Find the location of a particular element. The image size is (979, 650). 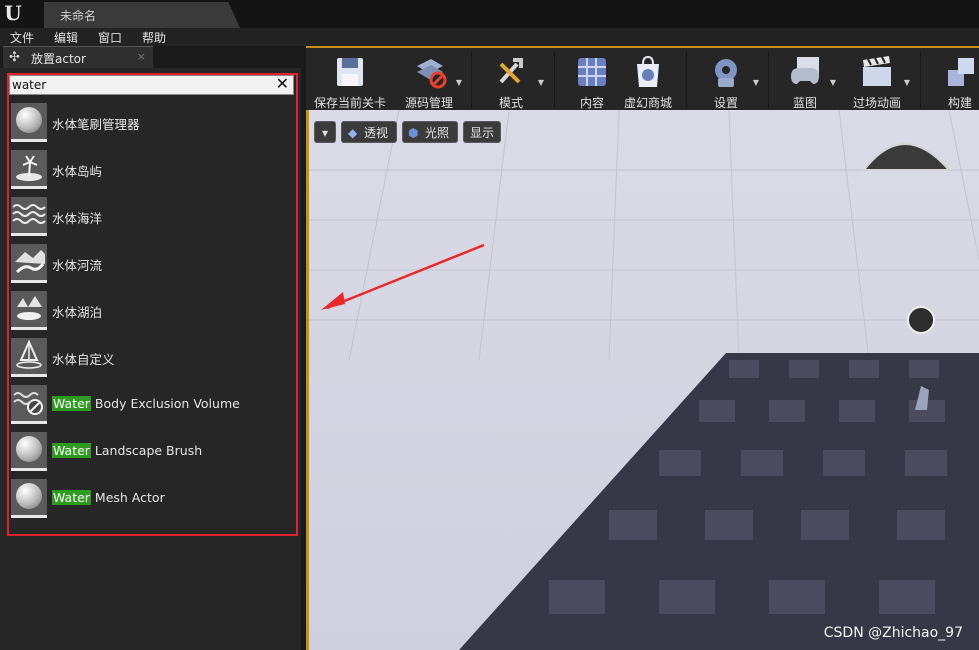

close-icon: × is located at coordinates (141, 56).